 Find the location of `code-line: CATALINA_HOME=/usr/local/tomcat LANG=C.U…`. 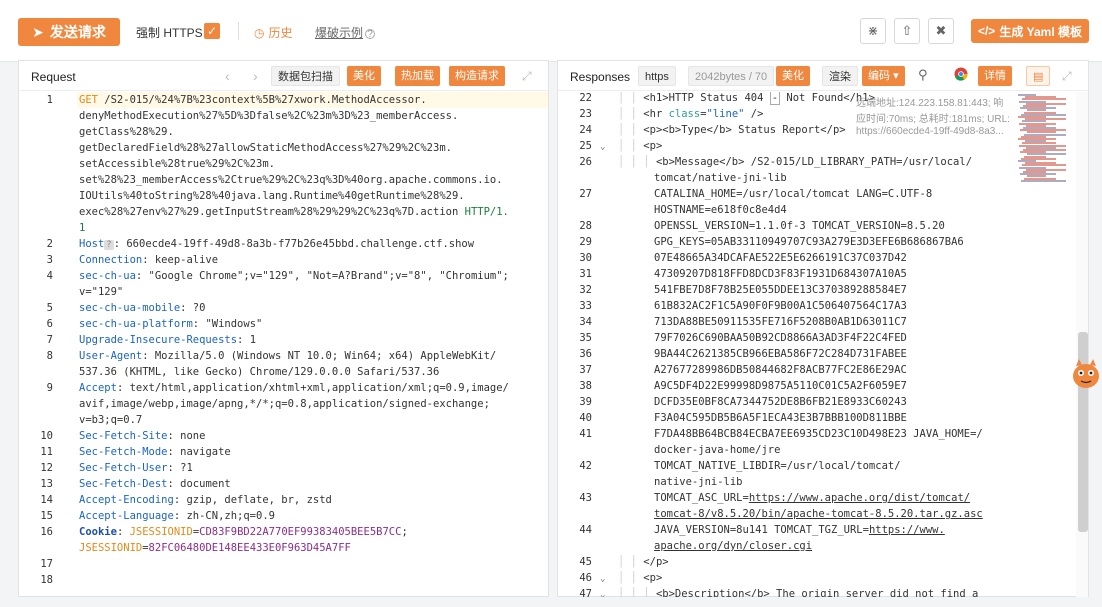

code-line: CATALINA_HOME=/usr/local/tomcat LANG=C.U… is located at coordinates (793, 194).